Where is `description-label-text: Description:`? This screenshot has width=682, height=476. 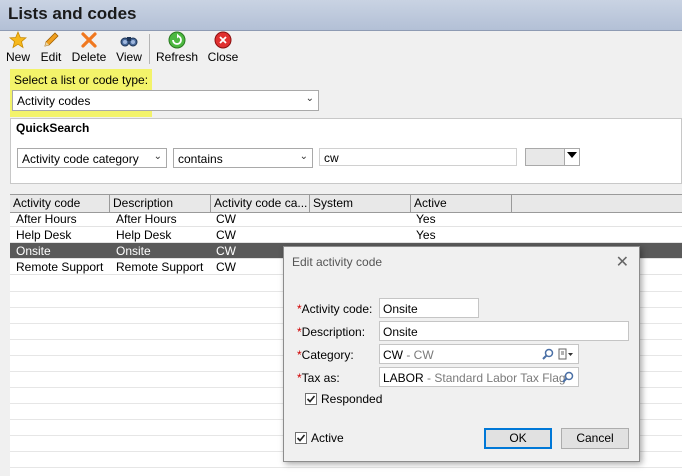 description-label-text: Description: is located at coordinates (333, 332).